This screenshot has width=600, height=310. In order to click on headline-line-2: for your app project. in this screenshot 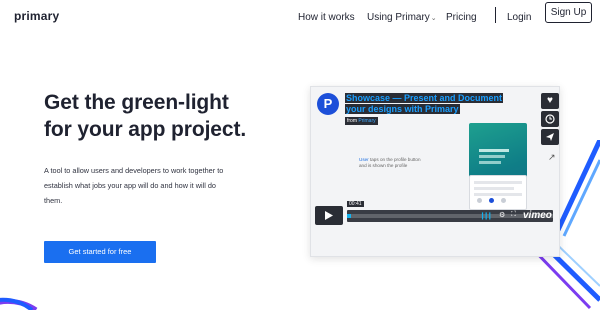, I will do `click(145, 129)`.